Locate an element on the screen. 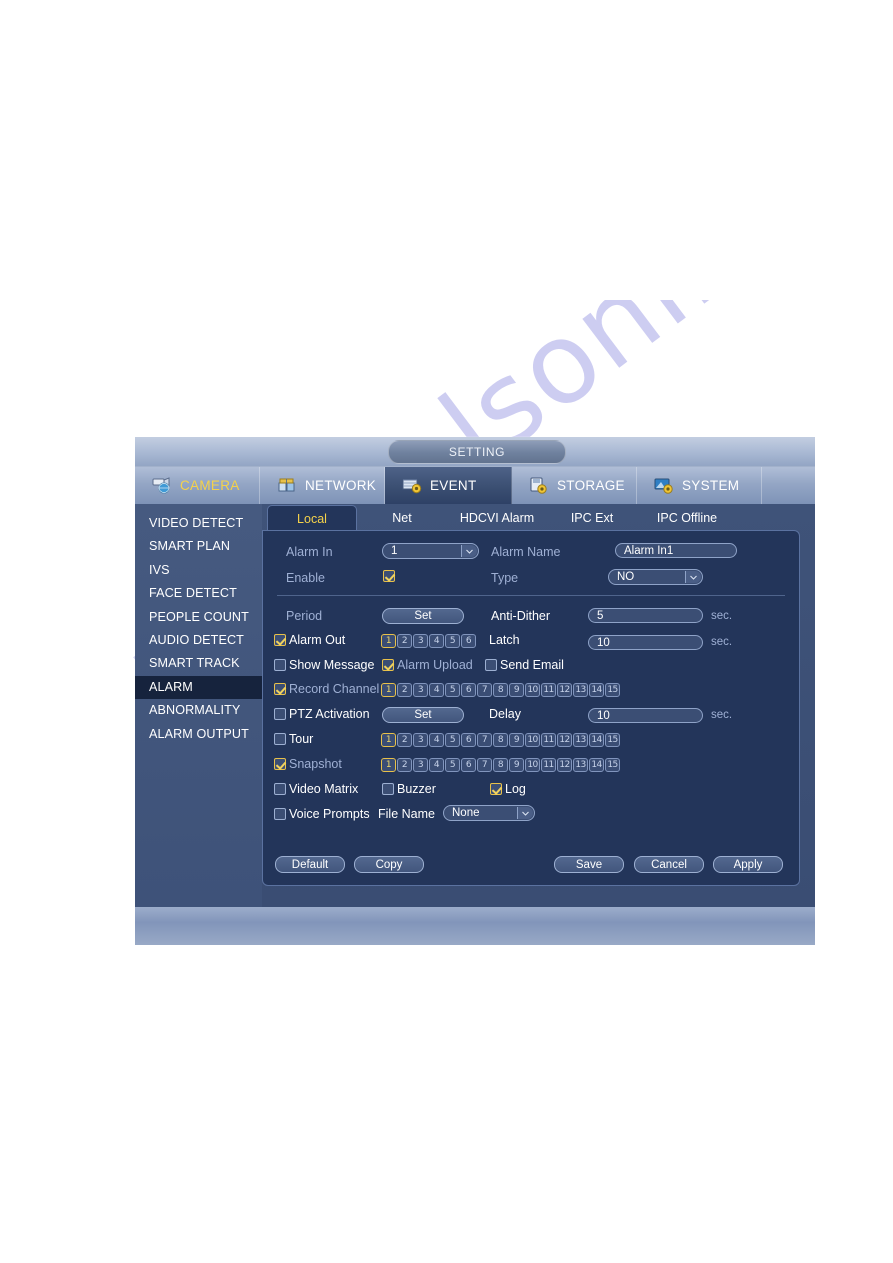 Image resolution: width=893 pixels, height=1263 pixels. alarm-out-channel: 4 is located at coordinates (436, 641).